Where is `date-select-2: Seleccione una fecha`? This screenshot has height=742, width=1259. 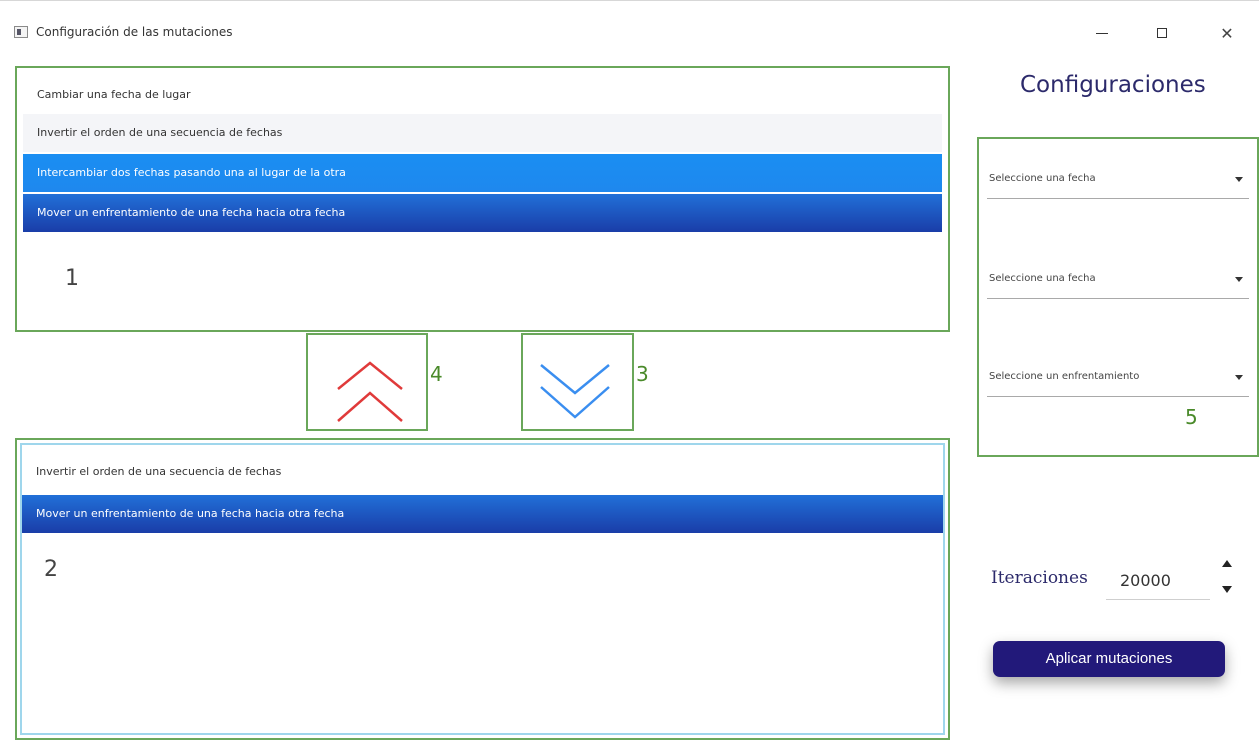 date-select-2: Seleccione una fecha is located at coordinates (1118, 279).